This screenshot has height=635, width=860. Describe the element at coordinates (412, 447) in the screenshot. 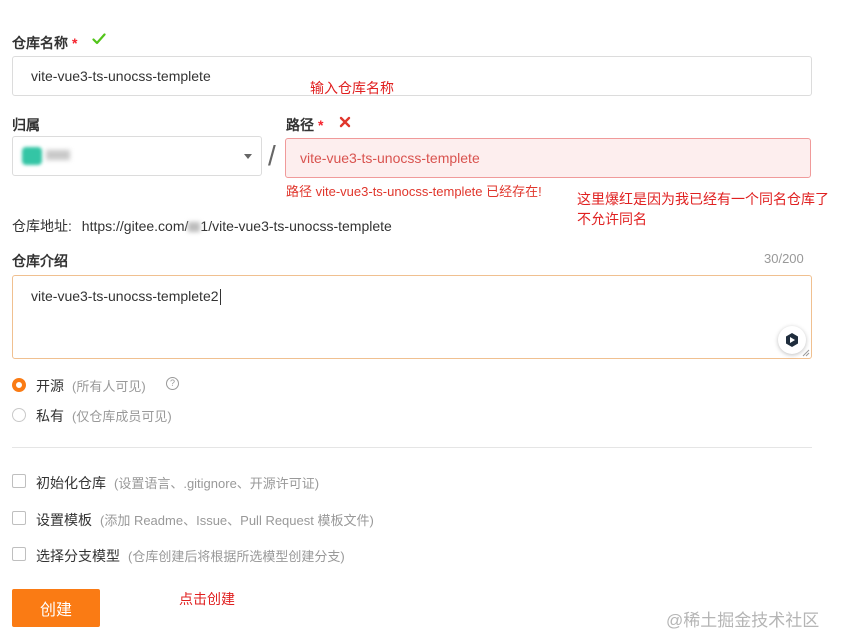

I see `section-divider` at that location.